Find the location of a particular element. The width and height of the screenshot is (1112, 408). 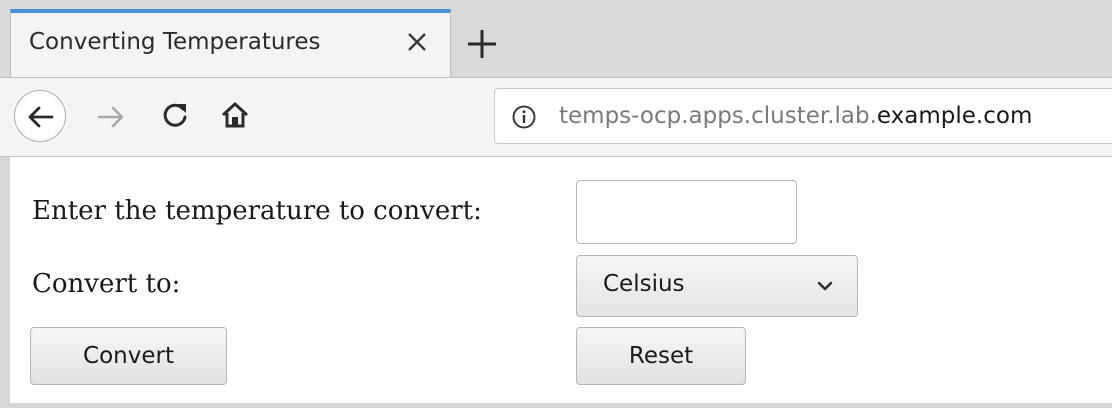

temperature-input is located at coordinates (686, 212).